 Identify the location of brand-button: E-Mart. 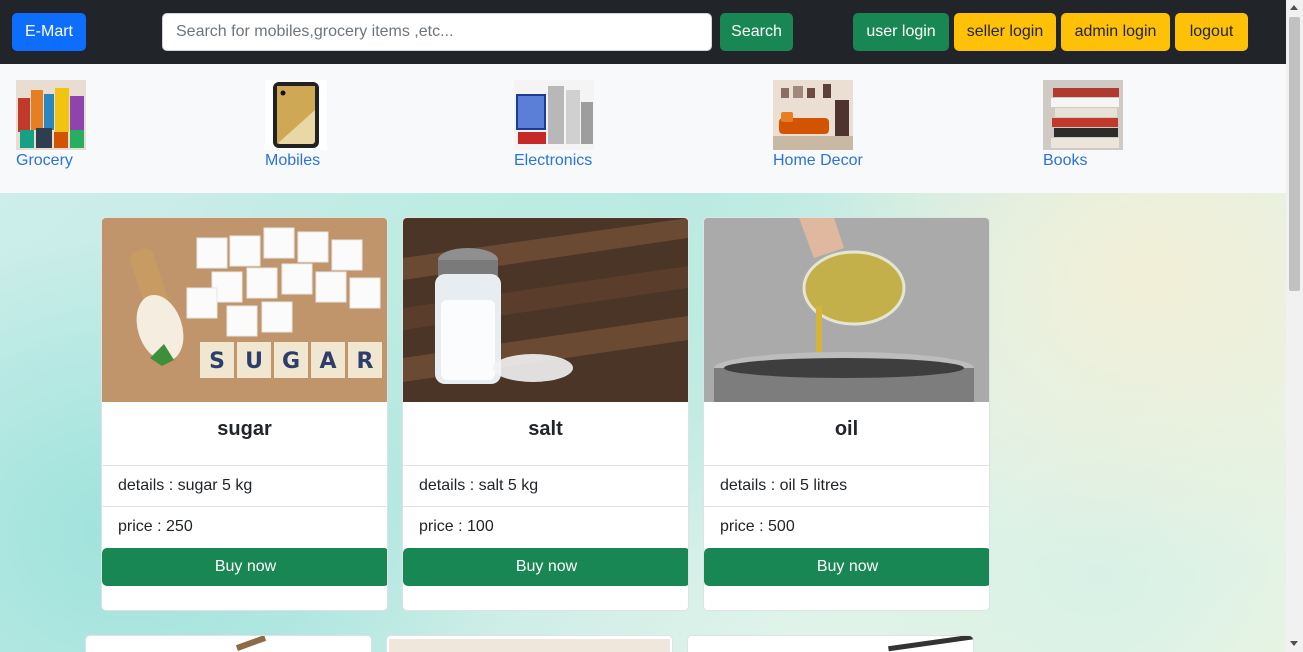
(49, 32).